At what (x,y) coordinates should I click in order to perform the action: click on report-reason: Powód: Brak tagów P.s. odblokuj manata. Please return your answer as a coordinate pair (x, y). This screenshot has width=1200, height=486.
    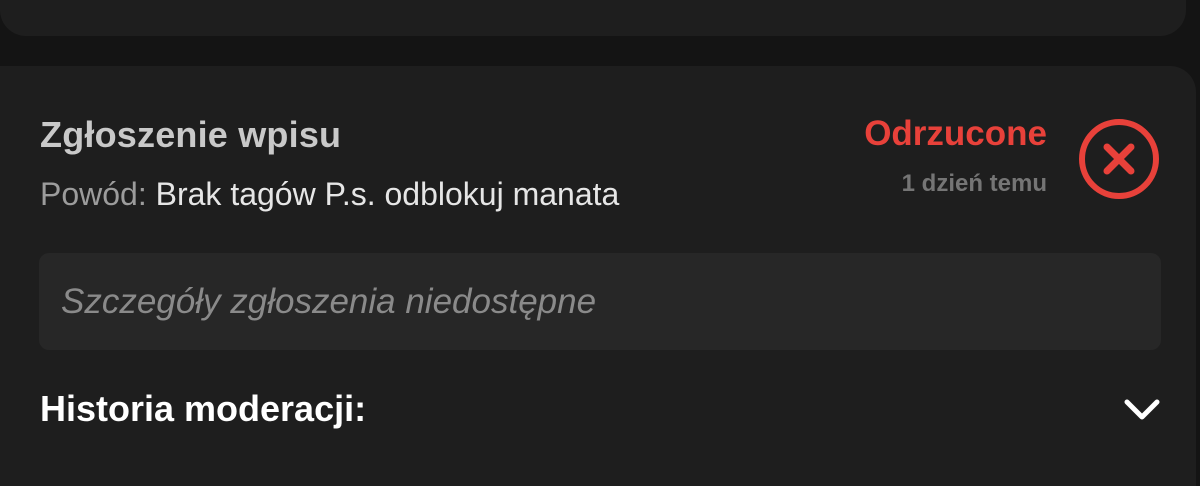
    Looking at the image, I should click on (329, 194).